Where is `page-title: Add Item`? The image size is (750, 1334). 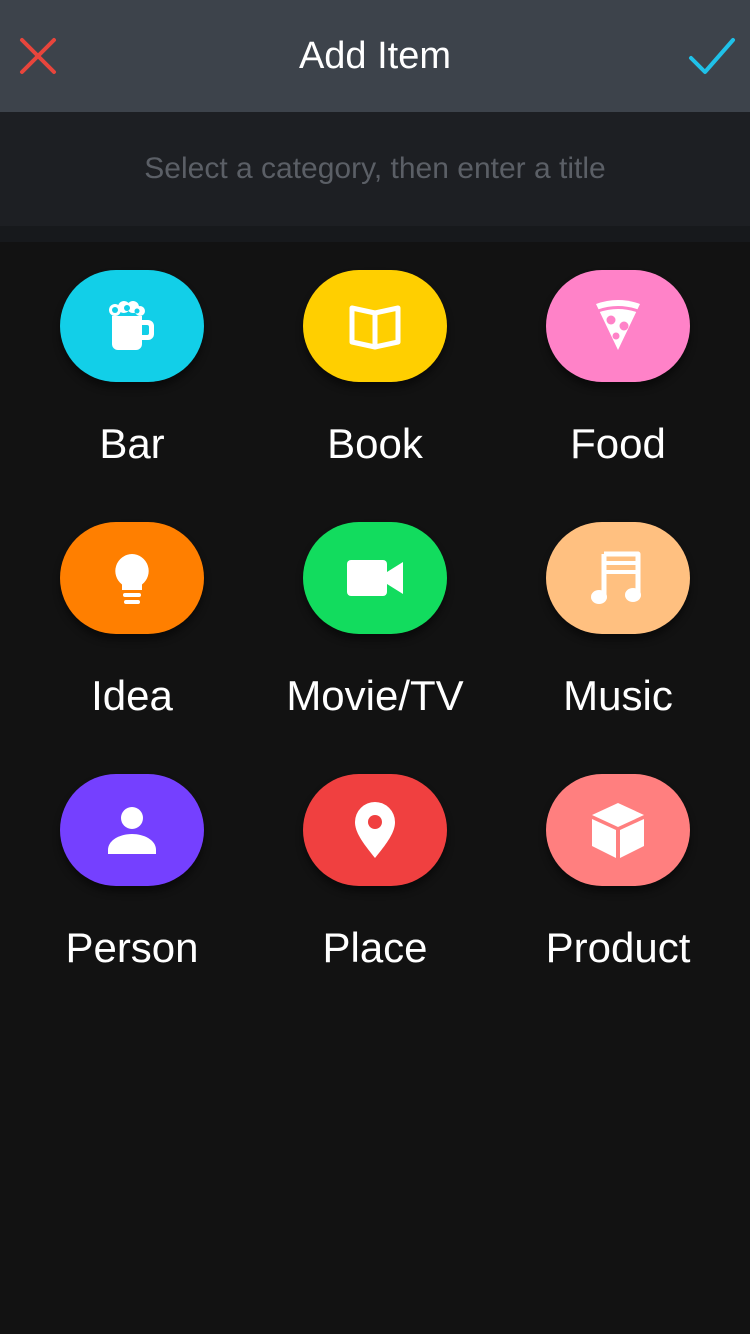
page-title: Add Item is located at coordinates (375, 56).